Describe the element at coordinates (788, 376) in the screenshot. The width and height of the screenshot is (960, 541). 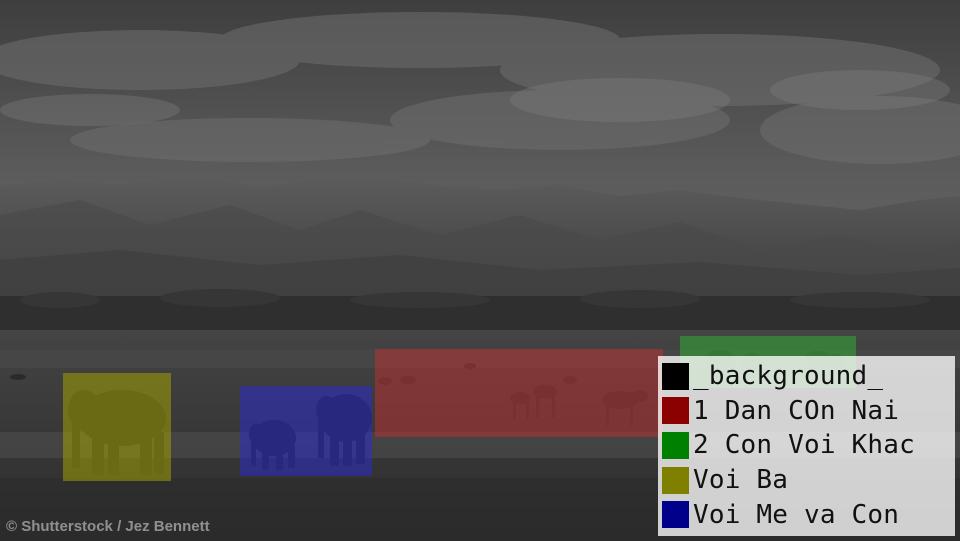
I see `legend-label: _background_` at that location.